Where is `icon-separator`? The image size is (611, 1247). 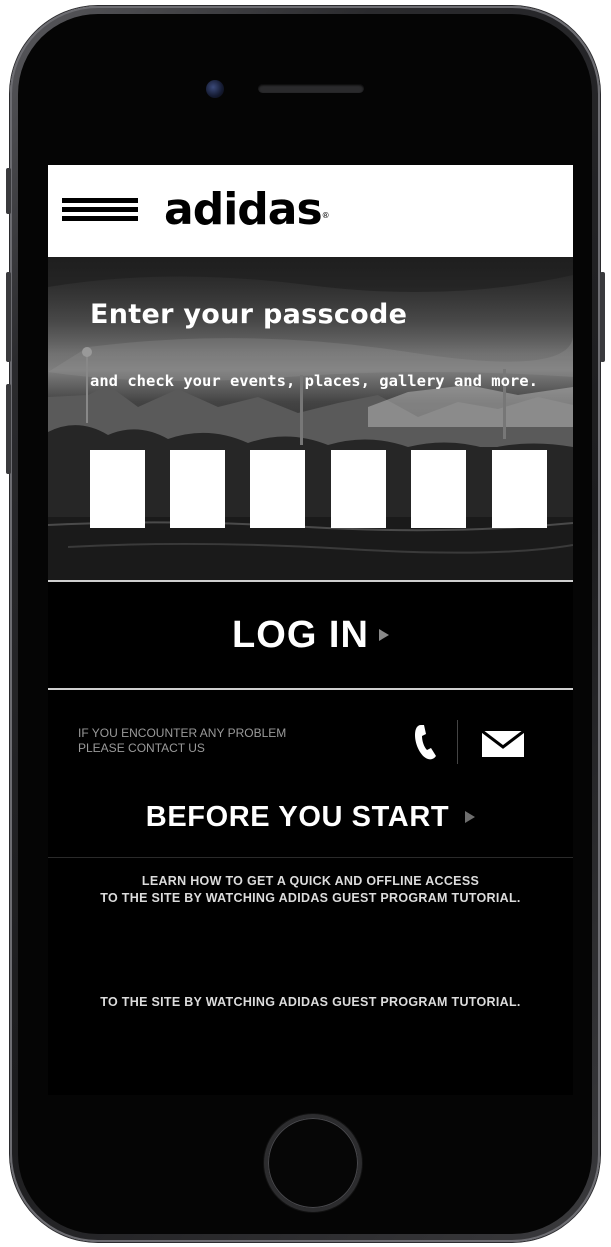 icon-separator is located at coordinates (457, 742).